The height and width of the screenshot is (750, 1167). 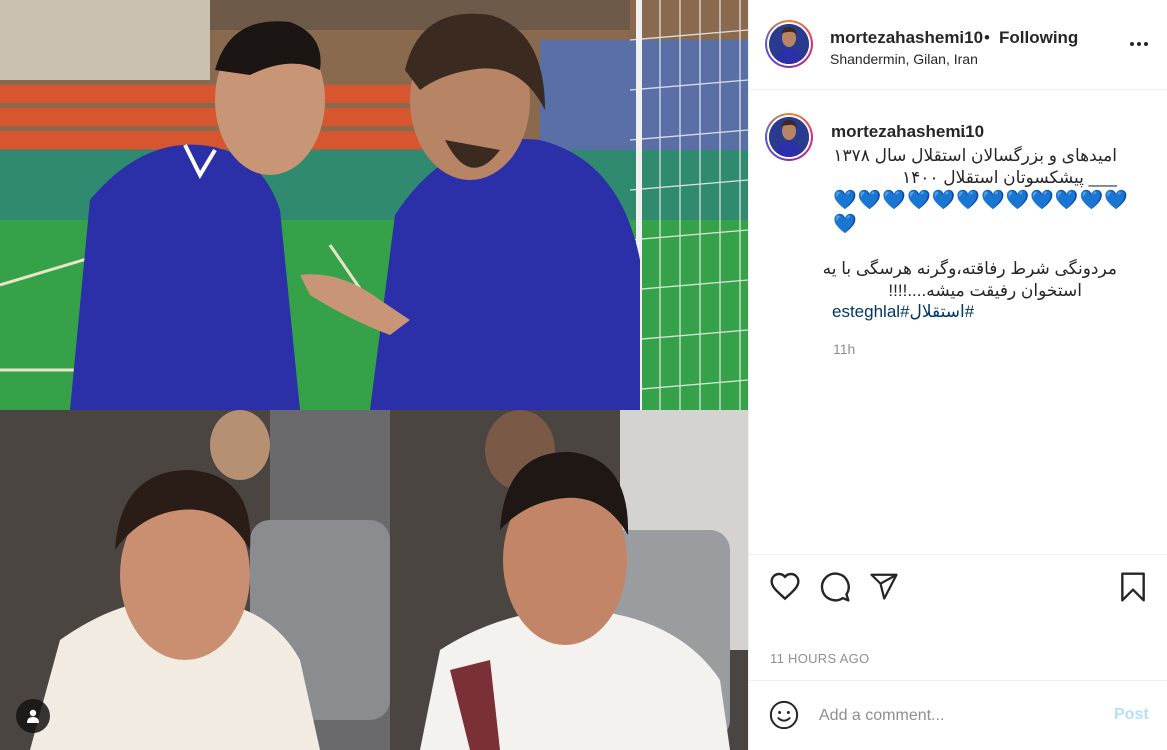 I want to click on caption-line-1: امیدهای و بزرگسالان استقلال سال ۱۳۷۸, so click(x=975, y=155).